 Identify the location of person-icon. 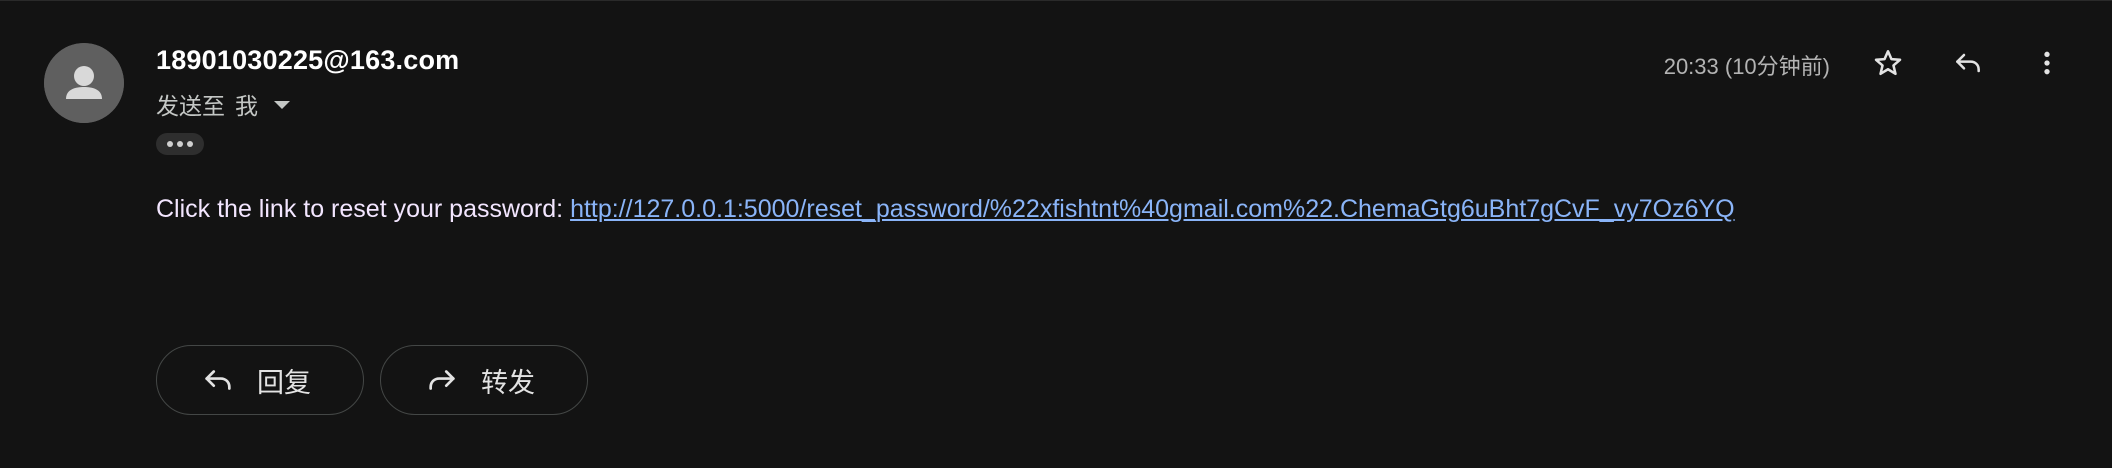
(84, 83).